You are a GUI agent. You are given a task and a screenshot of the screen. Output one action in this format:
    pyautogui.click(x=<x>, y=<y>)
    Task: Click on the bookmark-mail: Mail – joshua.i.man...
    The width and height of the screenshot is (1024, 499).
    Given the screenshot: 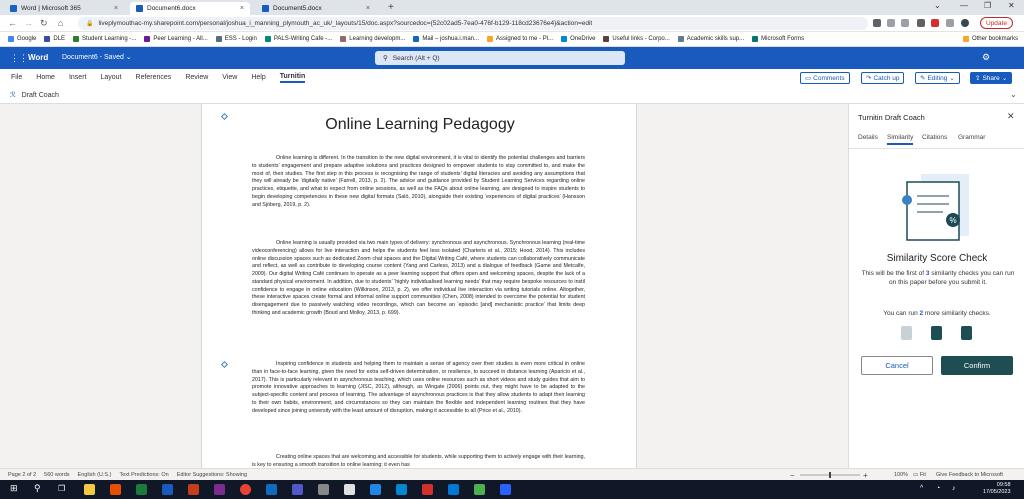 What is the action you would take?
    pyautogui.click(x=446, y=39)
    